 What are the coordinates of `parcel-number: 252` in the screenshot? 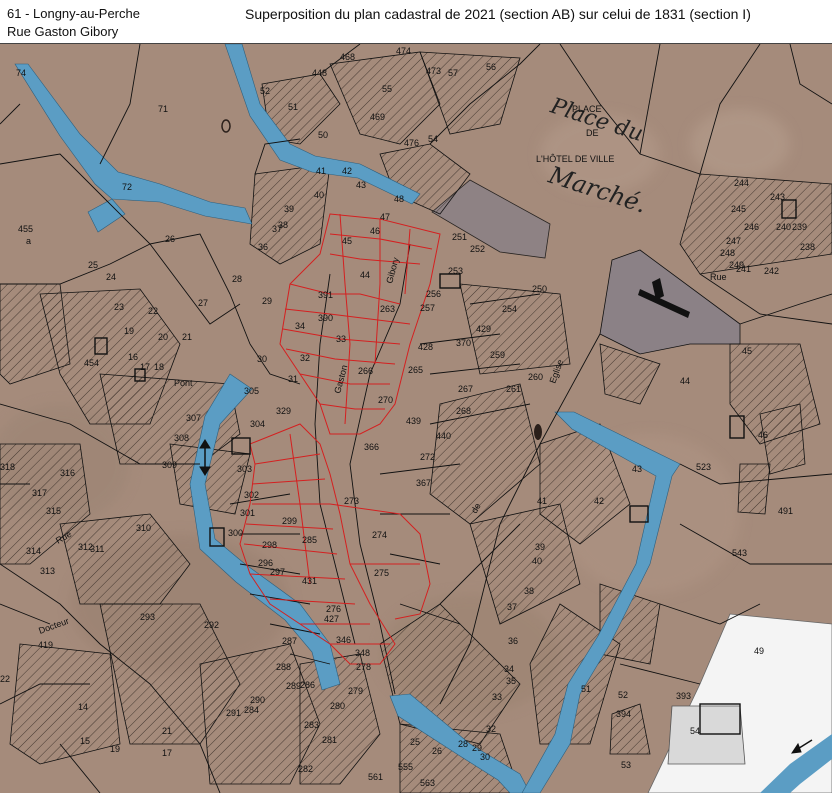 It's located at (477, 249).